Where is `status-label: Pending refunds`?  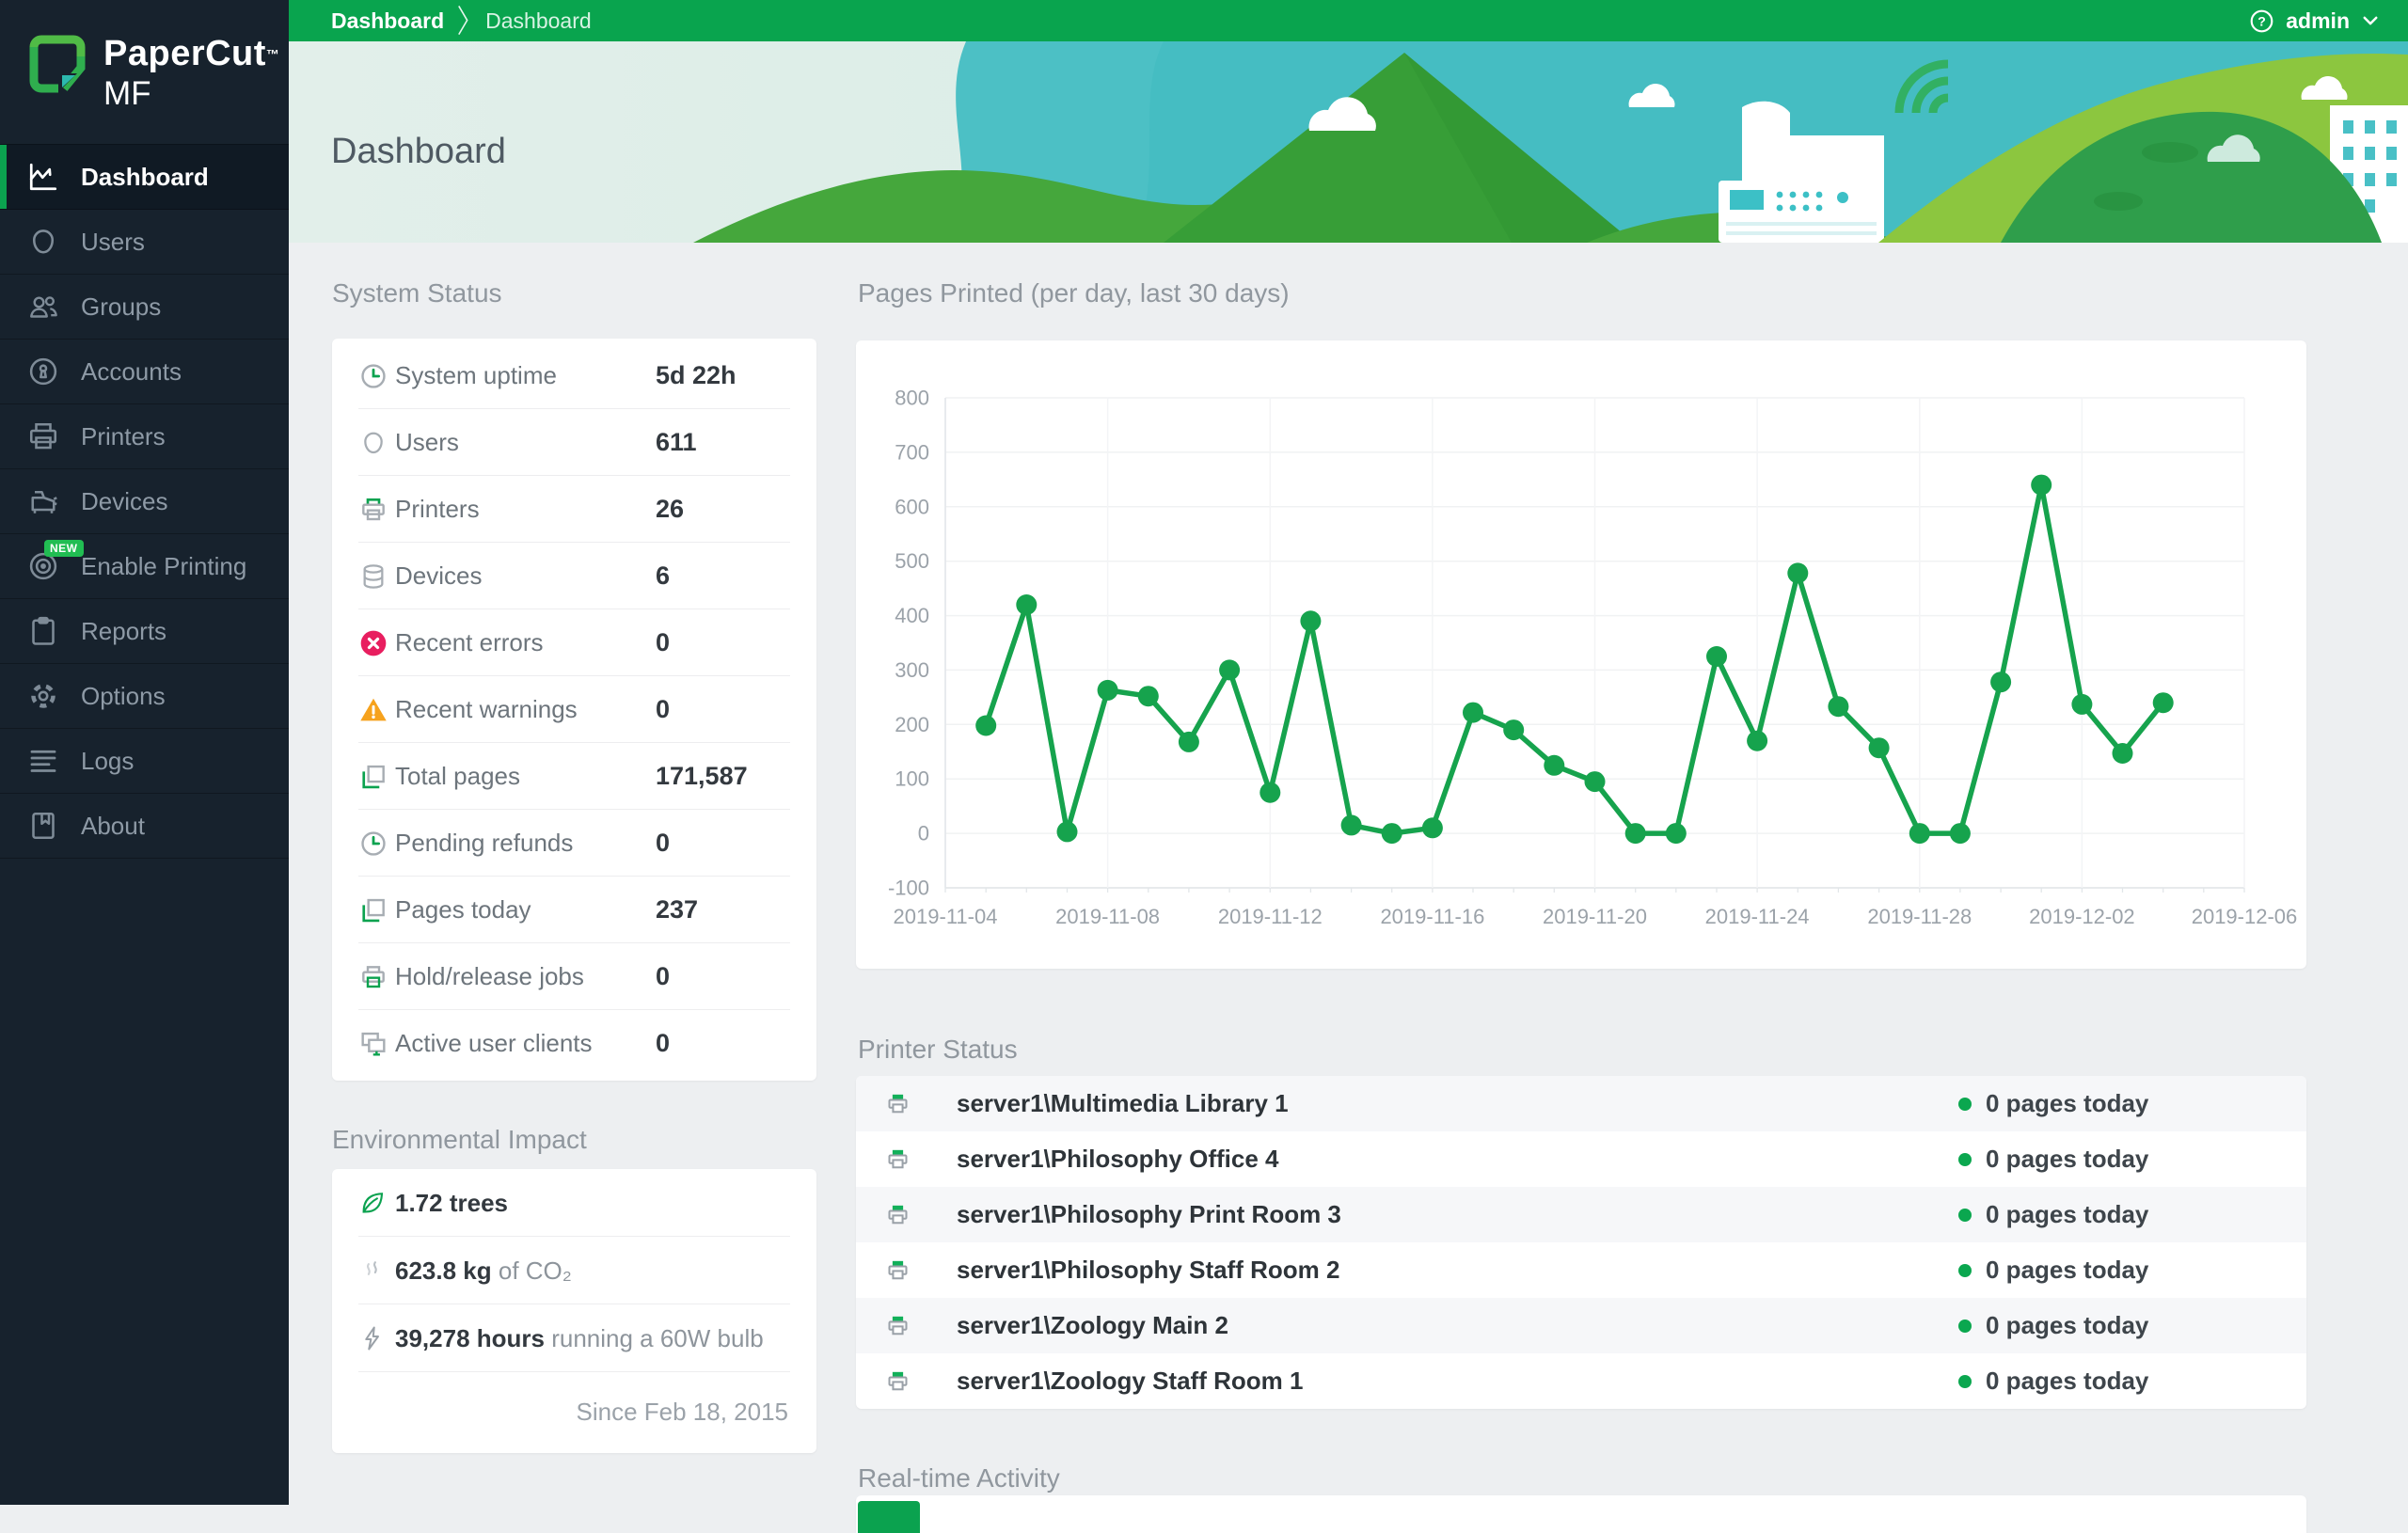
status-label: Pending refunds is located at coordinates (485, 843).